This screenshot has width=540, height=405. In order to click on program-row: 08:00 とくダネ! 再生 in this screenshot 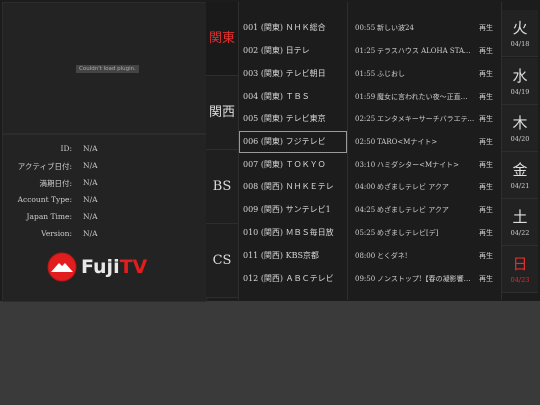, I will do `click(424, 256)`.